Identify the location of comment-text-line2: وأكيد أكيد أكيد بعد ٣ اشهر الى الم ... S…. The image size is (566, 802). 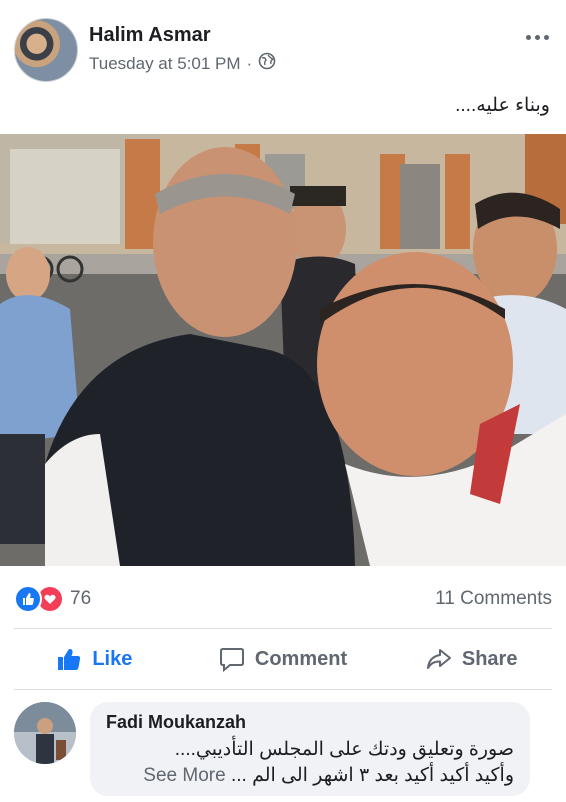
(328, 775).